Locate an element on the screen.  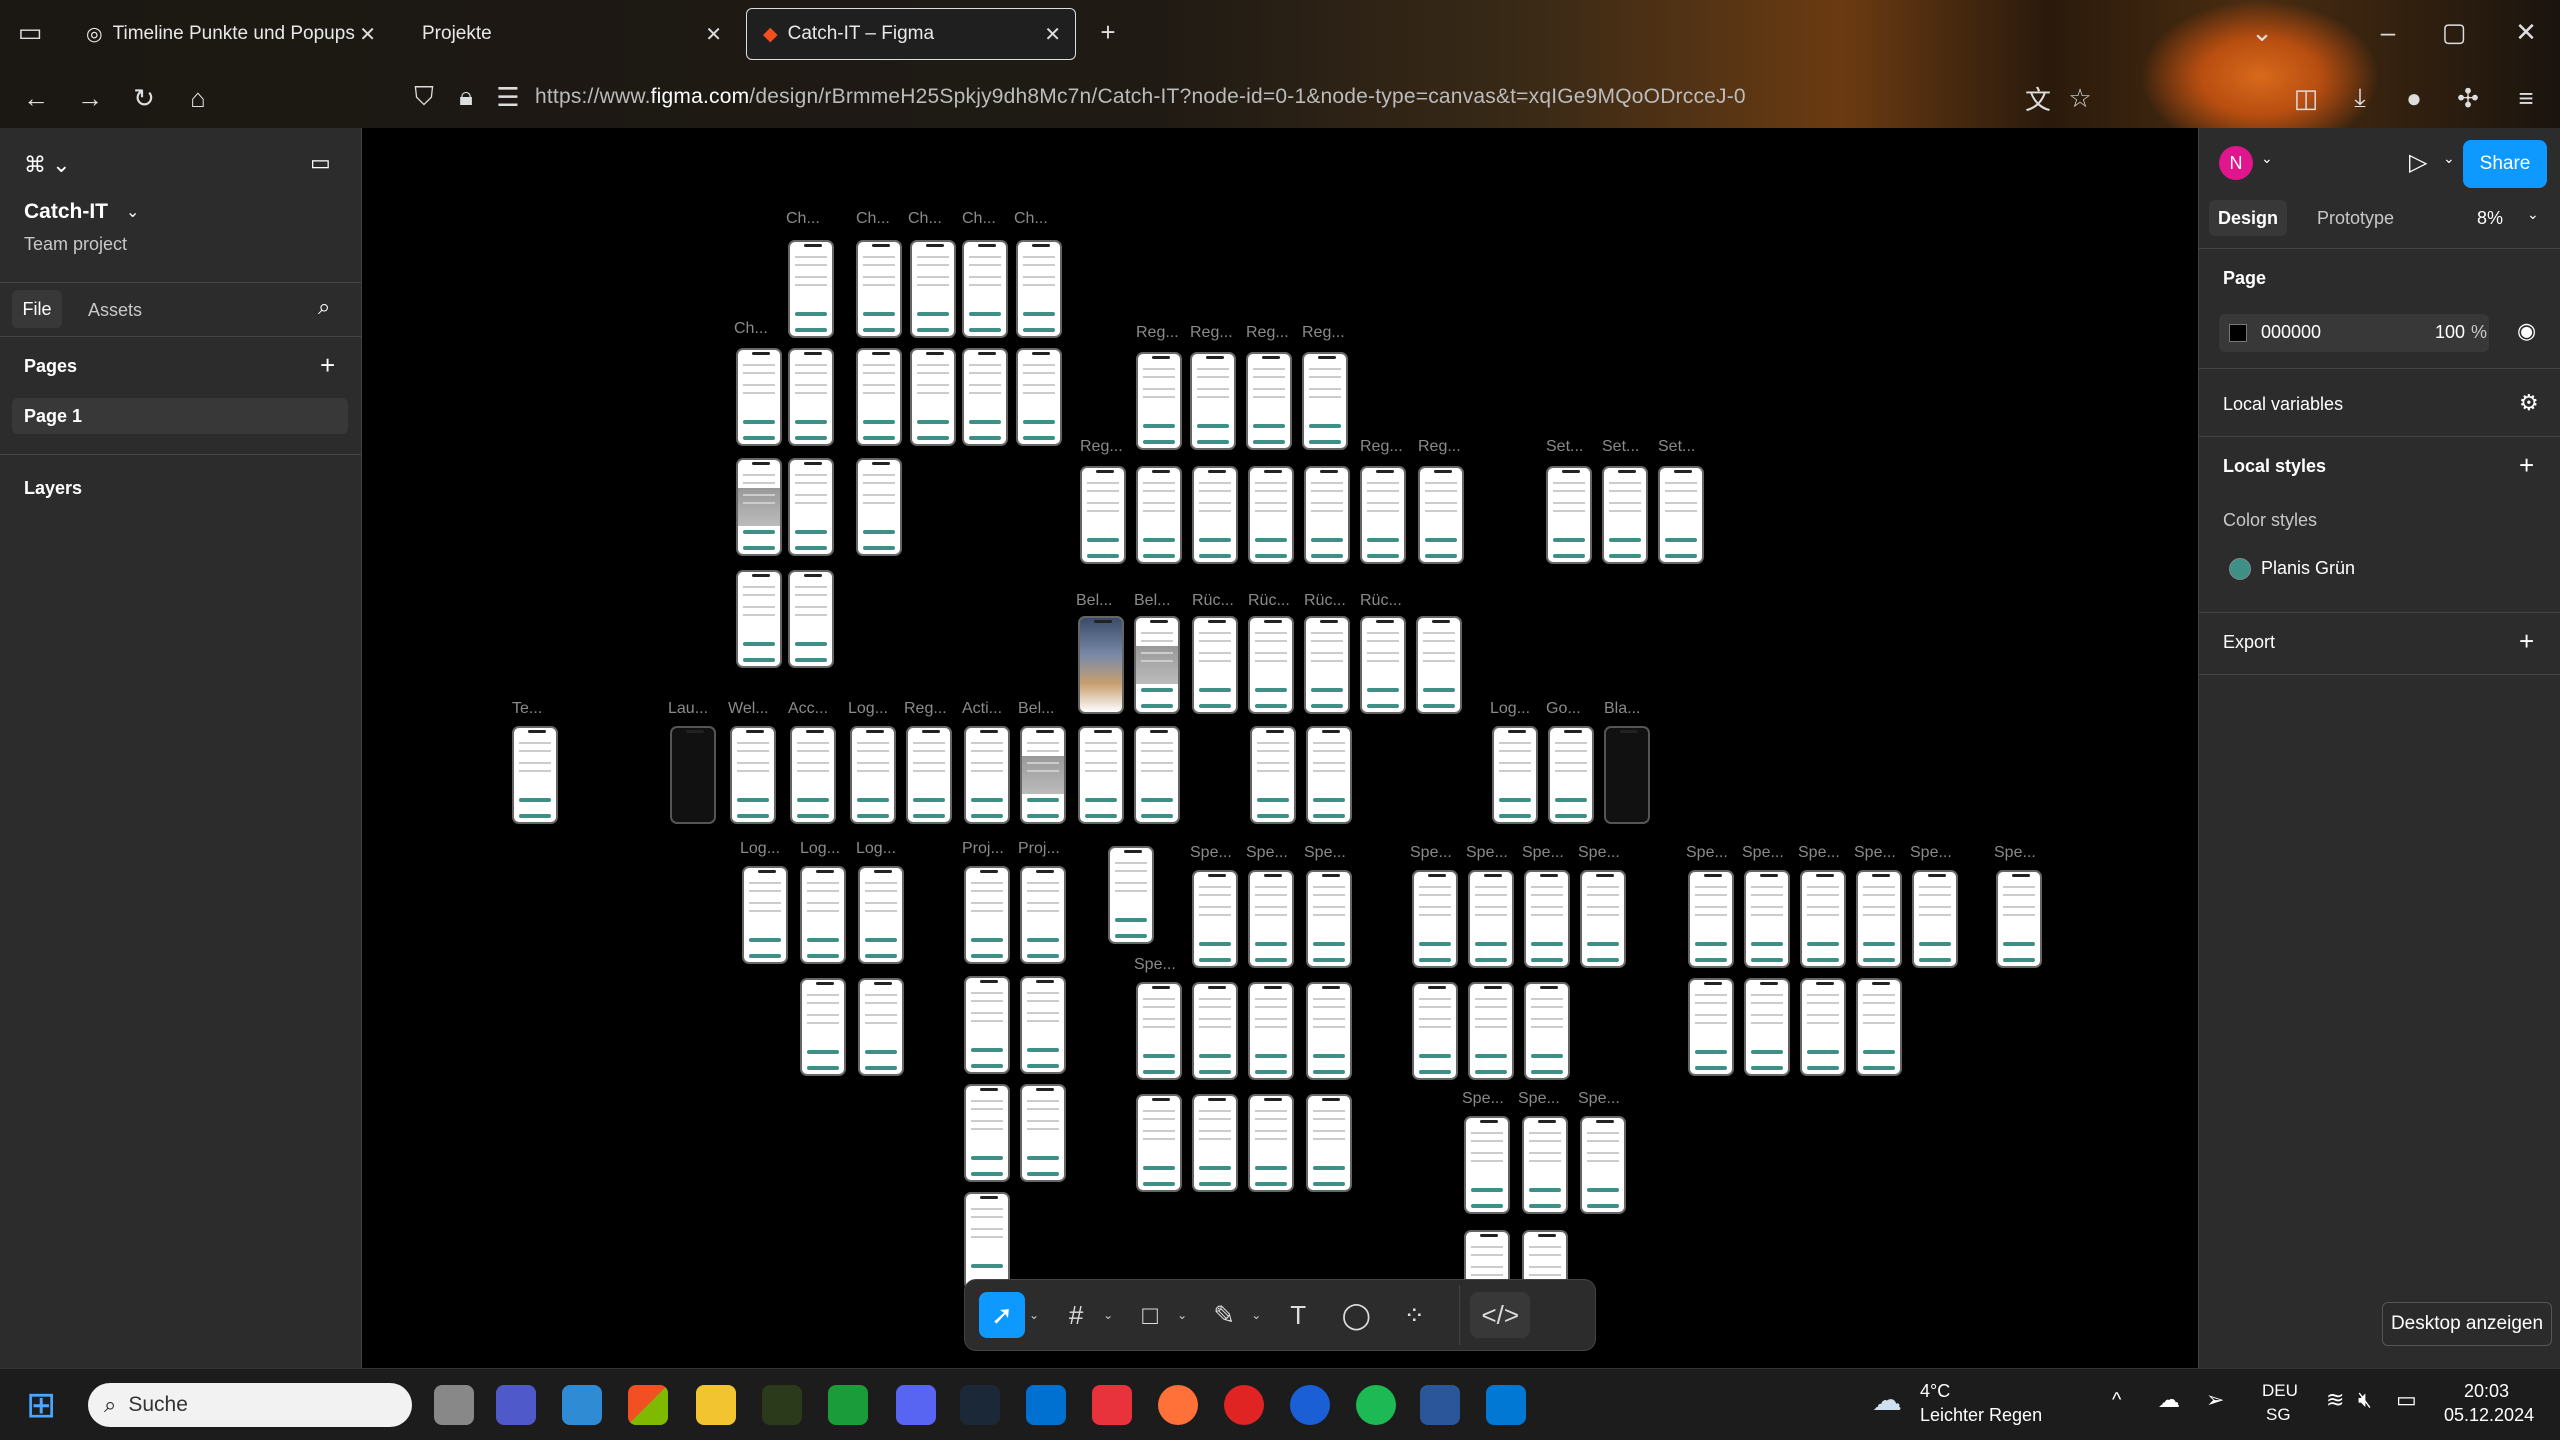
tab-figma: ◆ Catch-IT – Figma ✕ is located at coordinates (911, 34).